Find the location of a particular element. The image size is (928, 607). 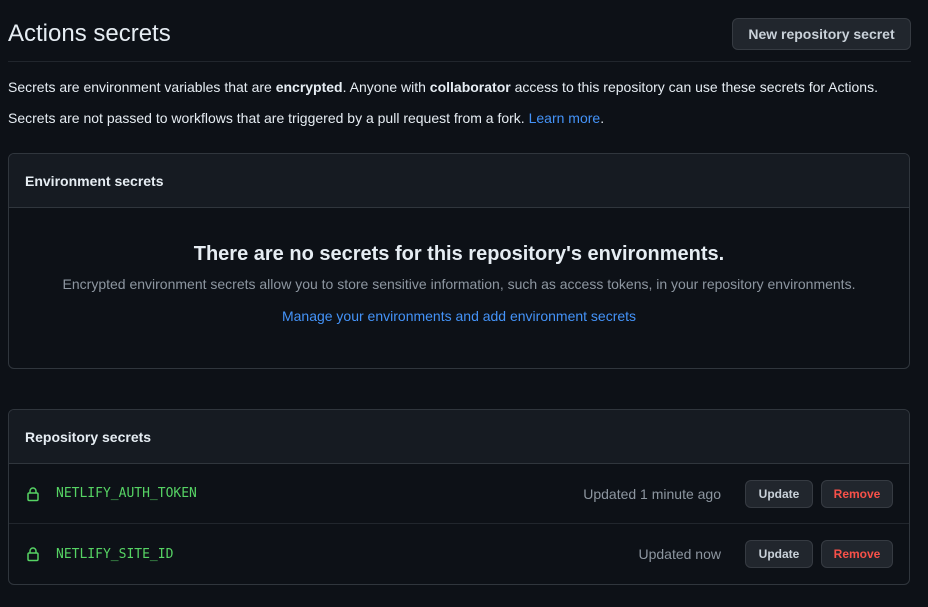

environment-secrets-header: Environment secrets is located at coordinates (459, 181).